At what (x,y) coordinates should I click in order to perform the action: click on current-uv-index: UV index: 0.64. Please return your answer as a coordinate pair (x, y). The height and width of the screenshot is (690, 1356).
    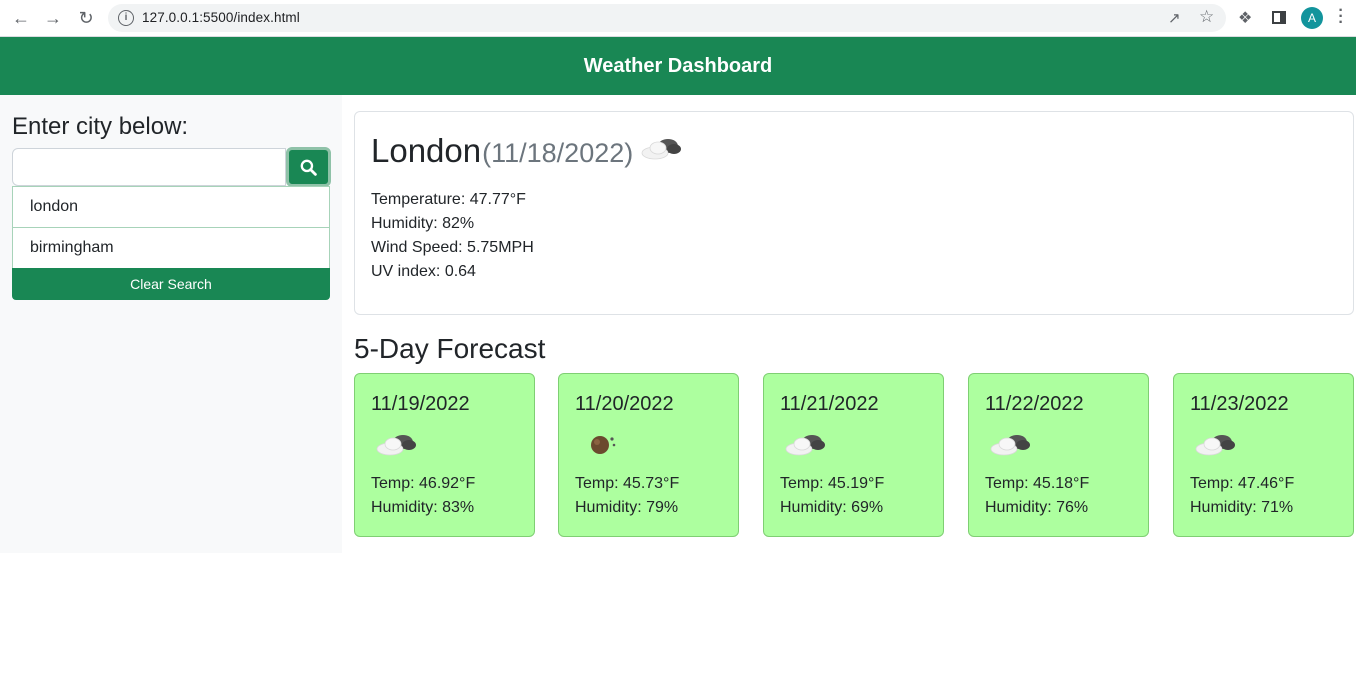
    Looking at the image, I should click on (423, 271).